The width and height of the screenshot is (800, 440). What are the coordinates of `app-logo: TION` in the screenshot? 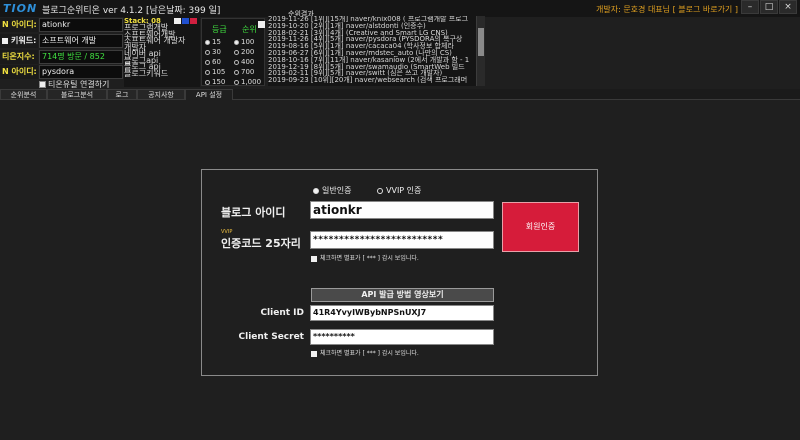 It's located at (20, 8).